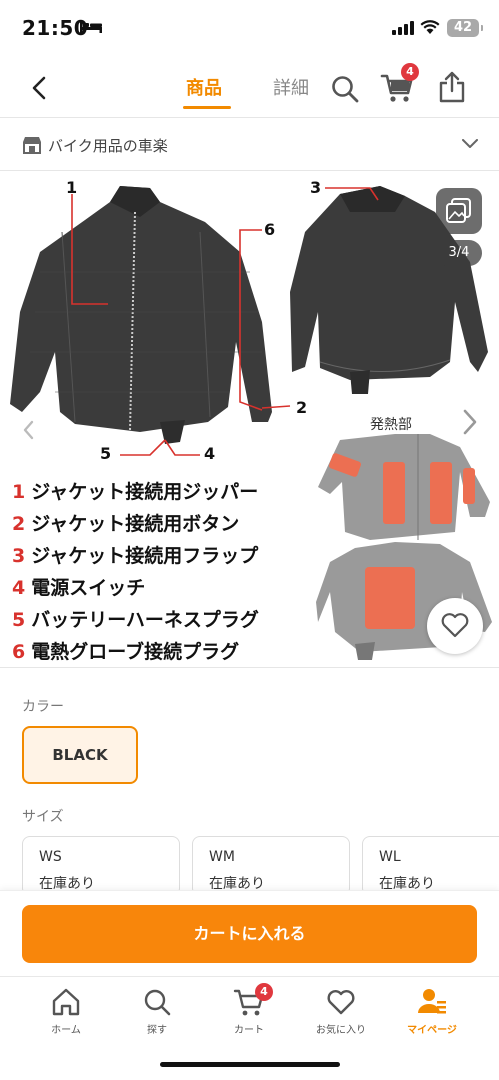  Describe the element at coordinates (250, 1064) in the screenshot. I see `home-indicator` at that location.